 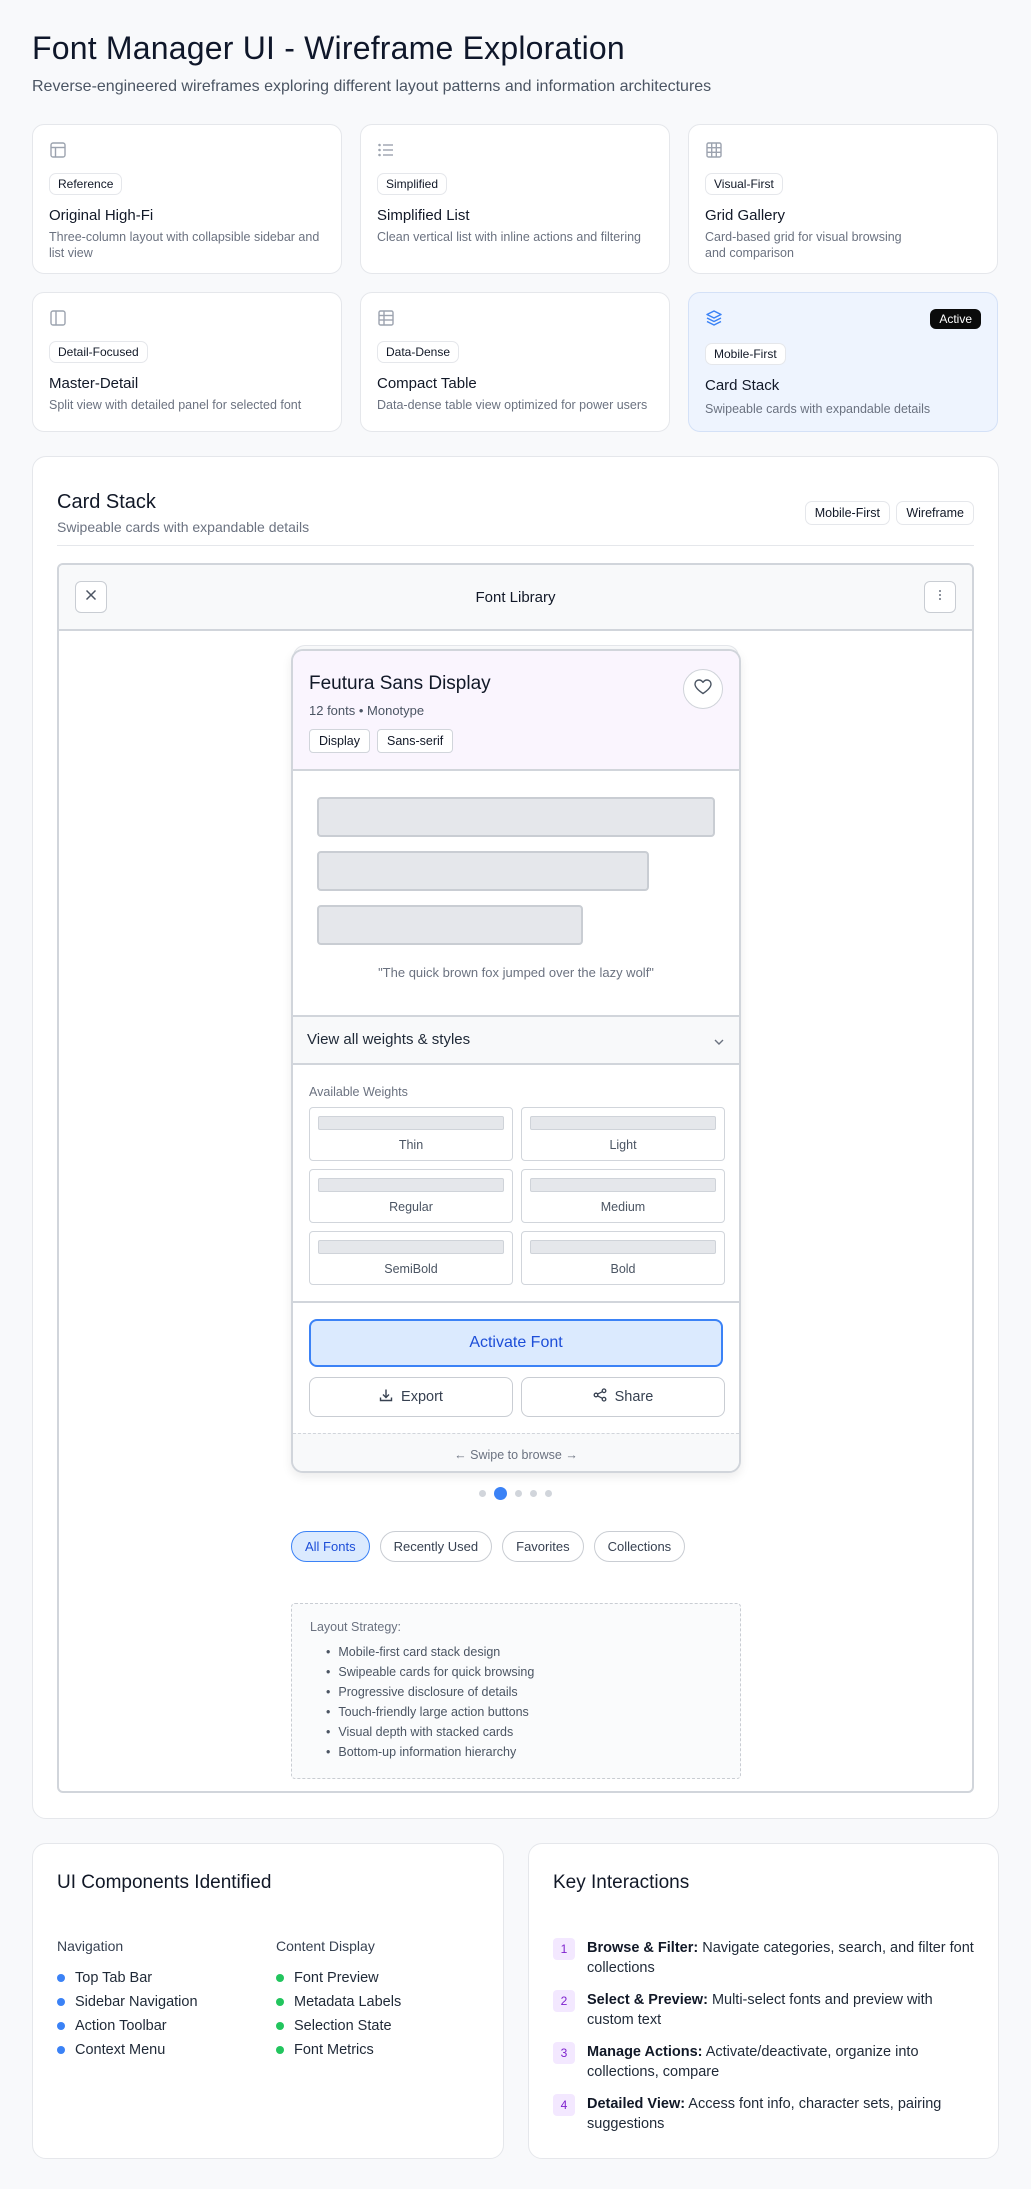 I want to click on variant-title: Compact Table, so click(x=427, y=383).